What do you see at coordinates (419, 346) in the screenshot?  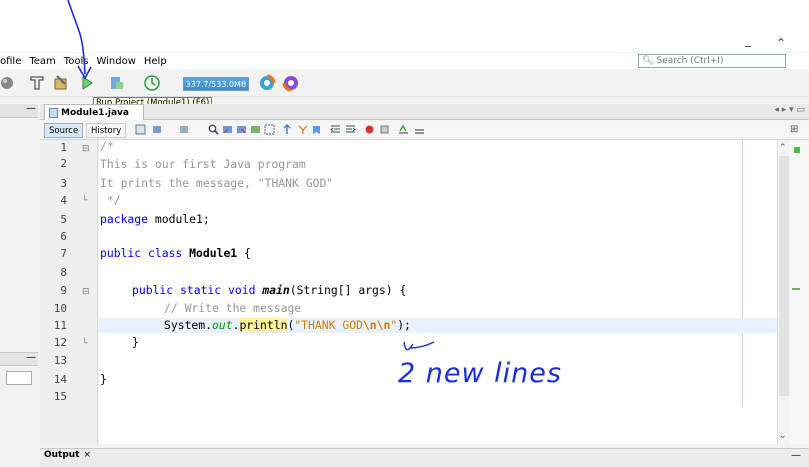 I see `pen-brace` at bounding box center [419, 346].